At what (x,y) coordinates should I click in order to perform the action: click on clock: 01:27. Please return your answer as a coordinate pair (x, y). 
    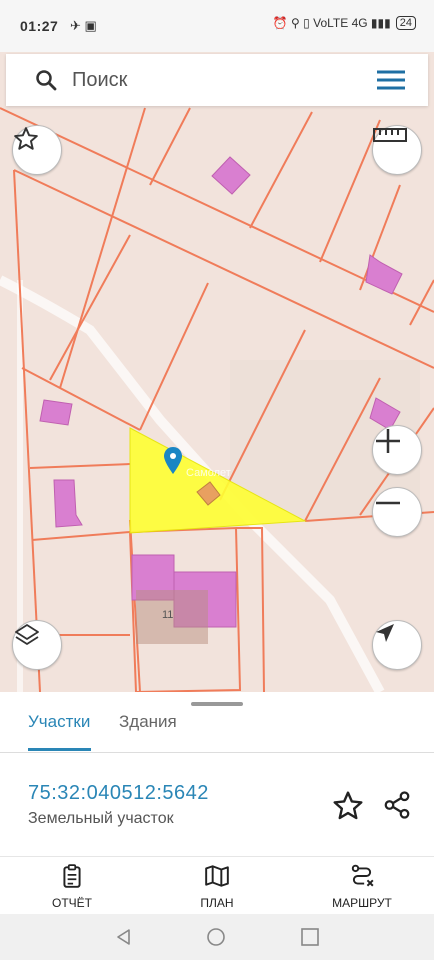
    Looking at the image, I should click on (39, 26).